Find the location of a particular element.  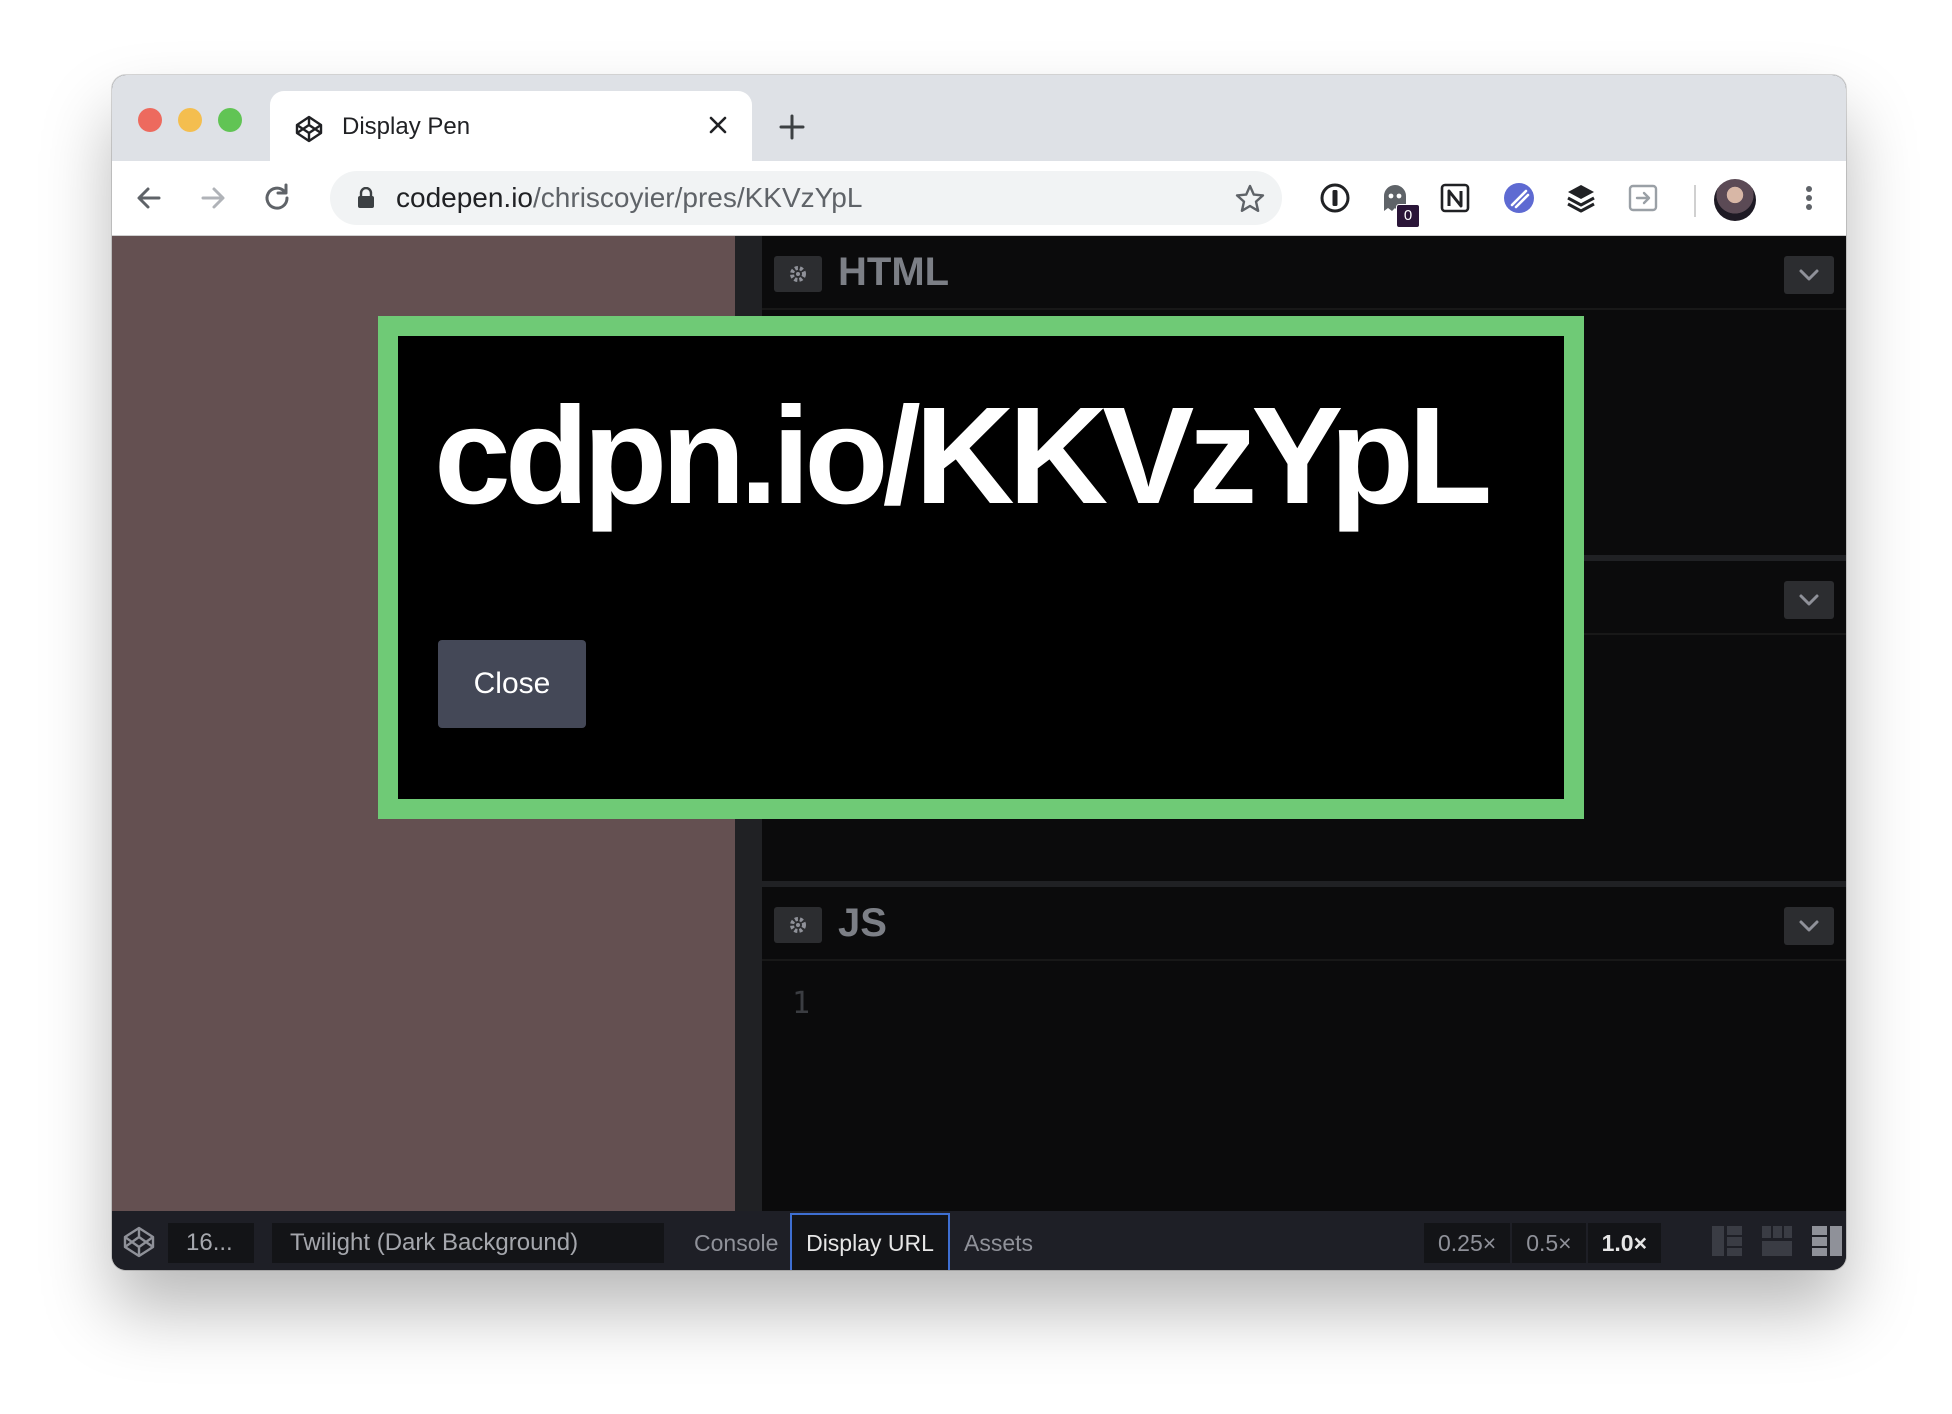

html-collapse-button is located at coordinates (1809, 275).